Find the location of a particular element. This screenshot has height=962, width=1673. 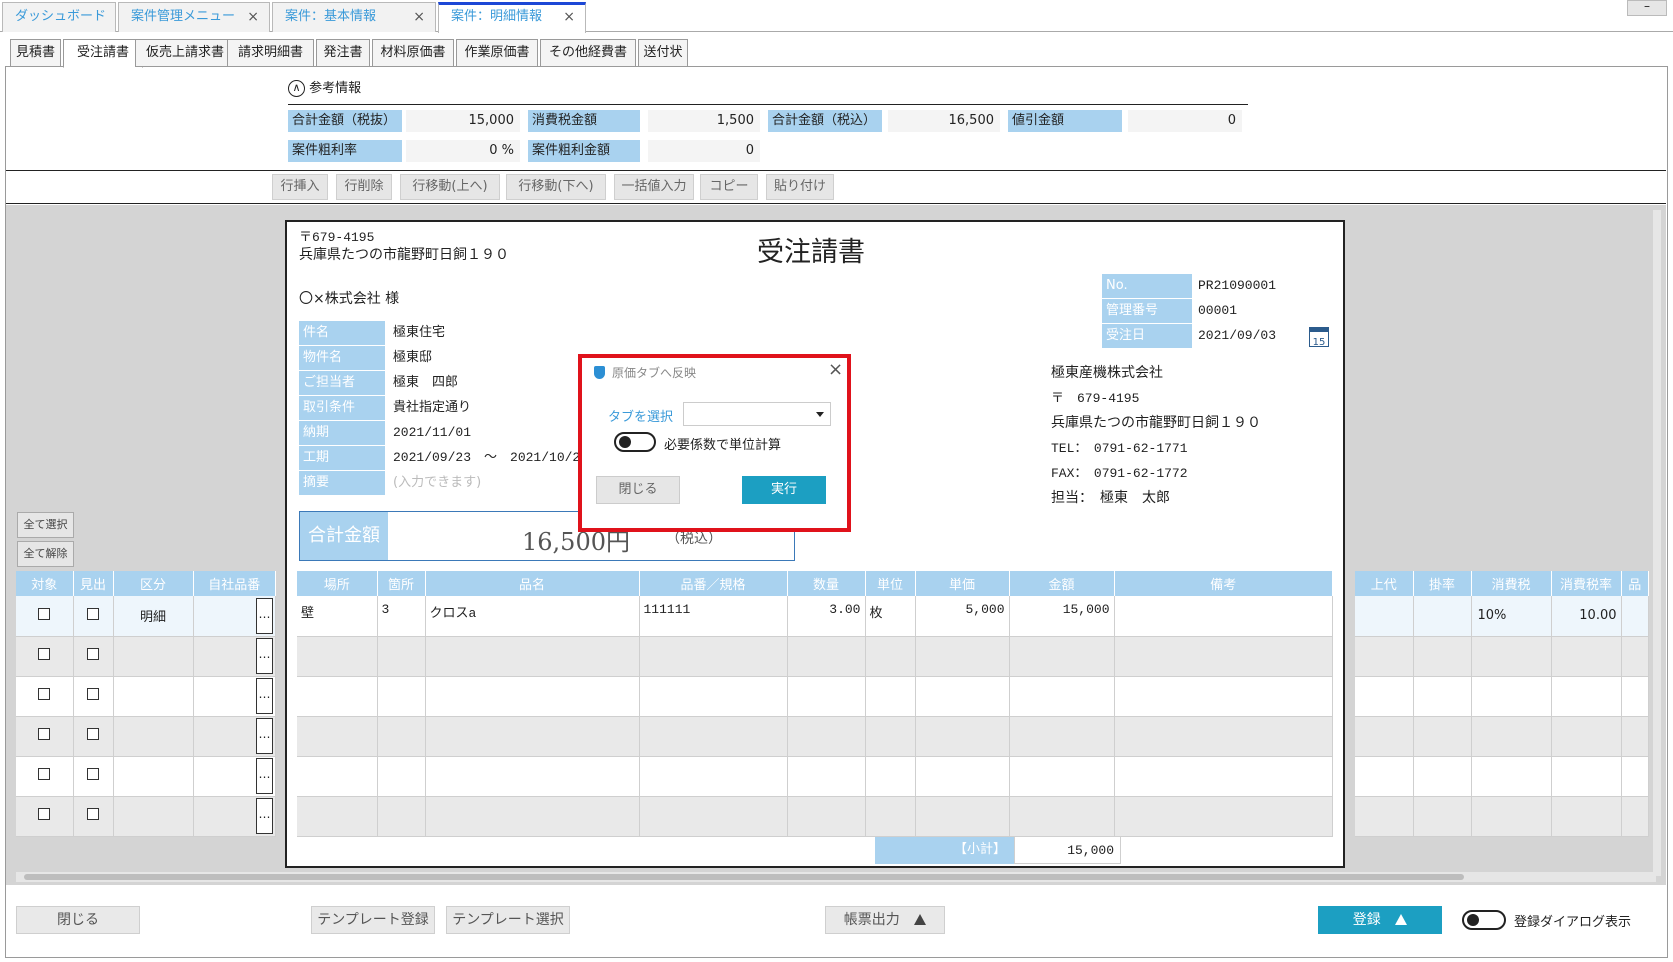

doc-value-order-date: 2021/09/03 is located at coordinates (1234, 336).